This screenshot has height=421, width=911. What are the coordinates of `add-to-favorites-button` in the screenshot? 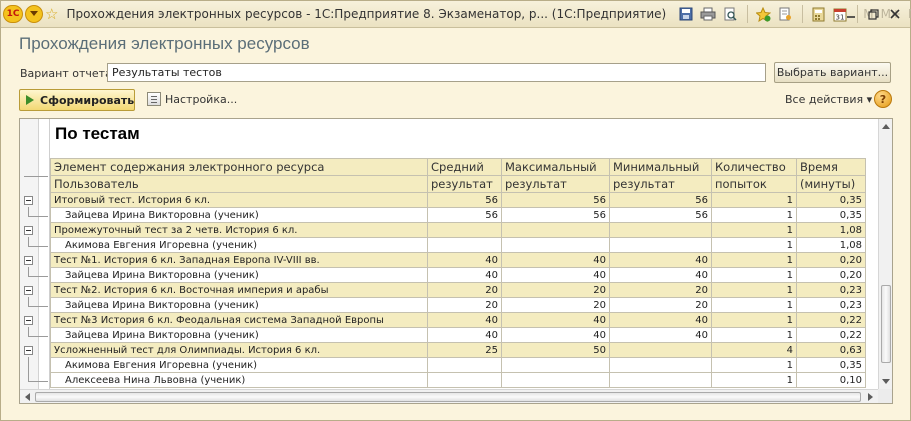 It's located at (763, 14).